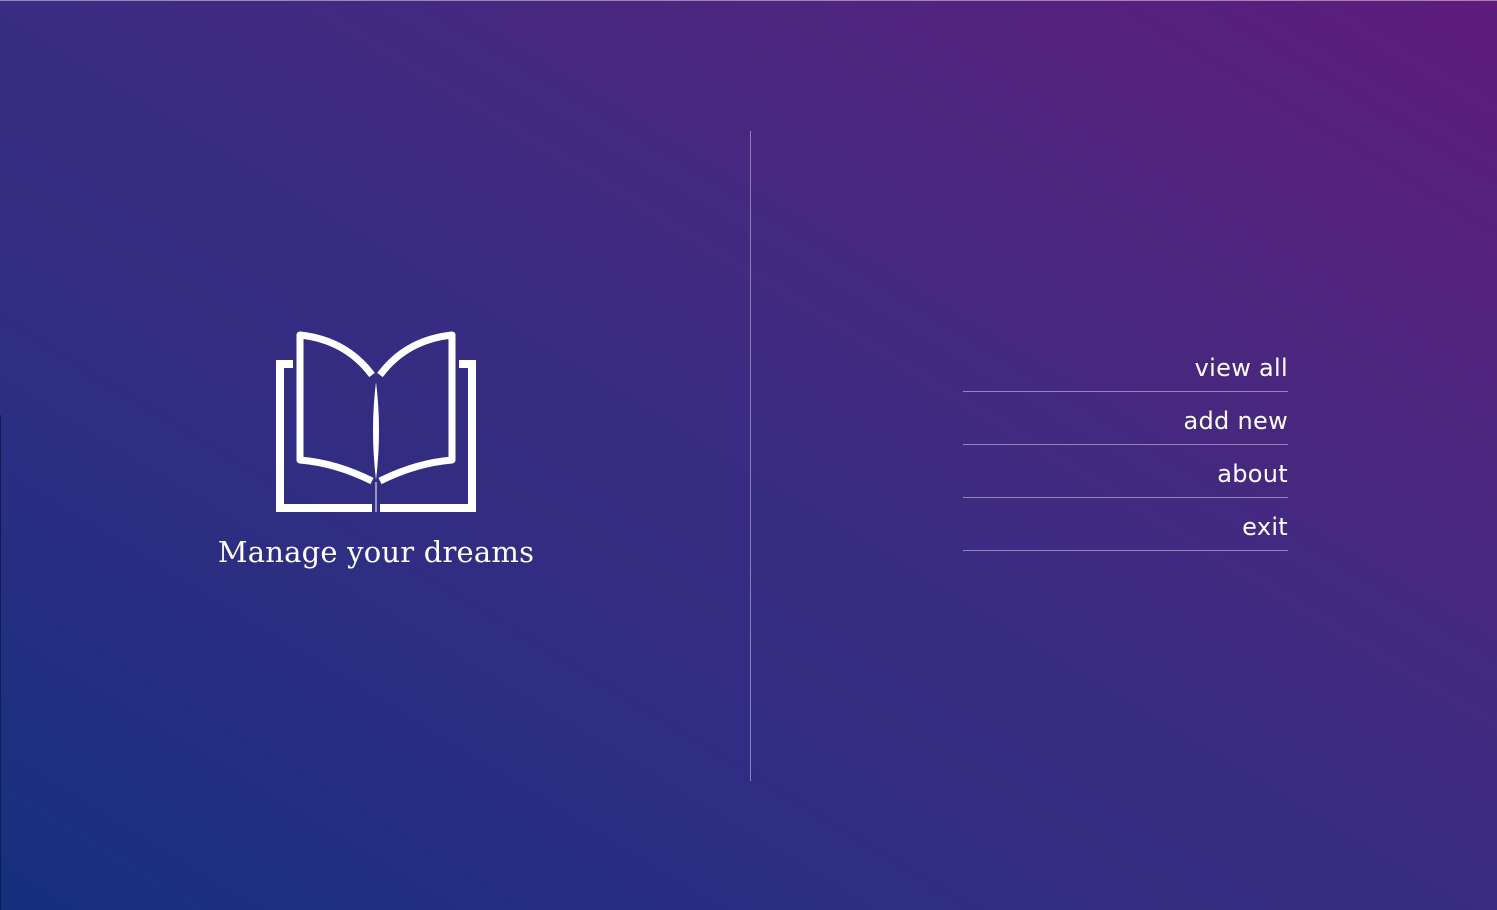 The height and width of the screenshot is (910, 1497). Describe the element at coordinates (1235, 421) in the screenshot. I see `menu-item-label: add new` at that location.